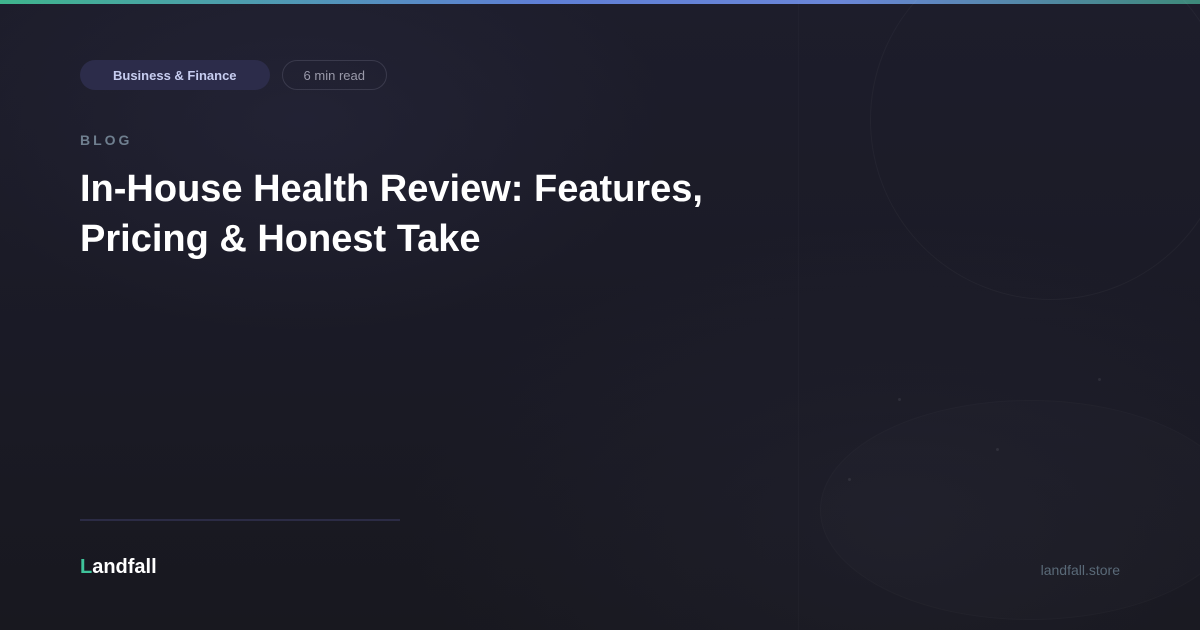  I want to click on decorative-circle, so click(1035, 150).